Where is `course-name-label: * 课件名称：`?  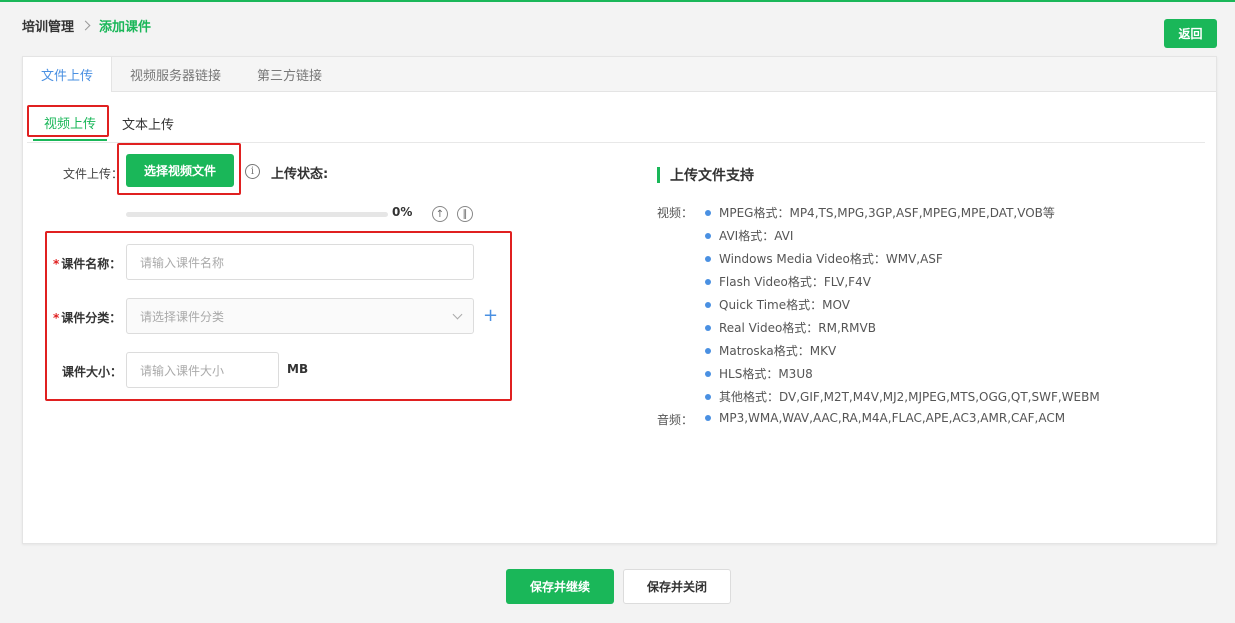 course-name-label: * 课件名称： is located at coordinates (87, 264).